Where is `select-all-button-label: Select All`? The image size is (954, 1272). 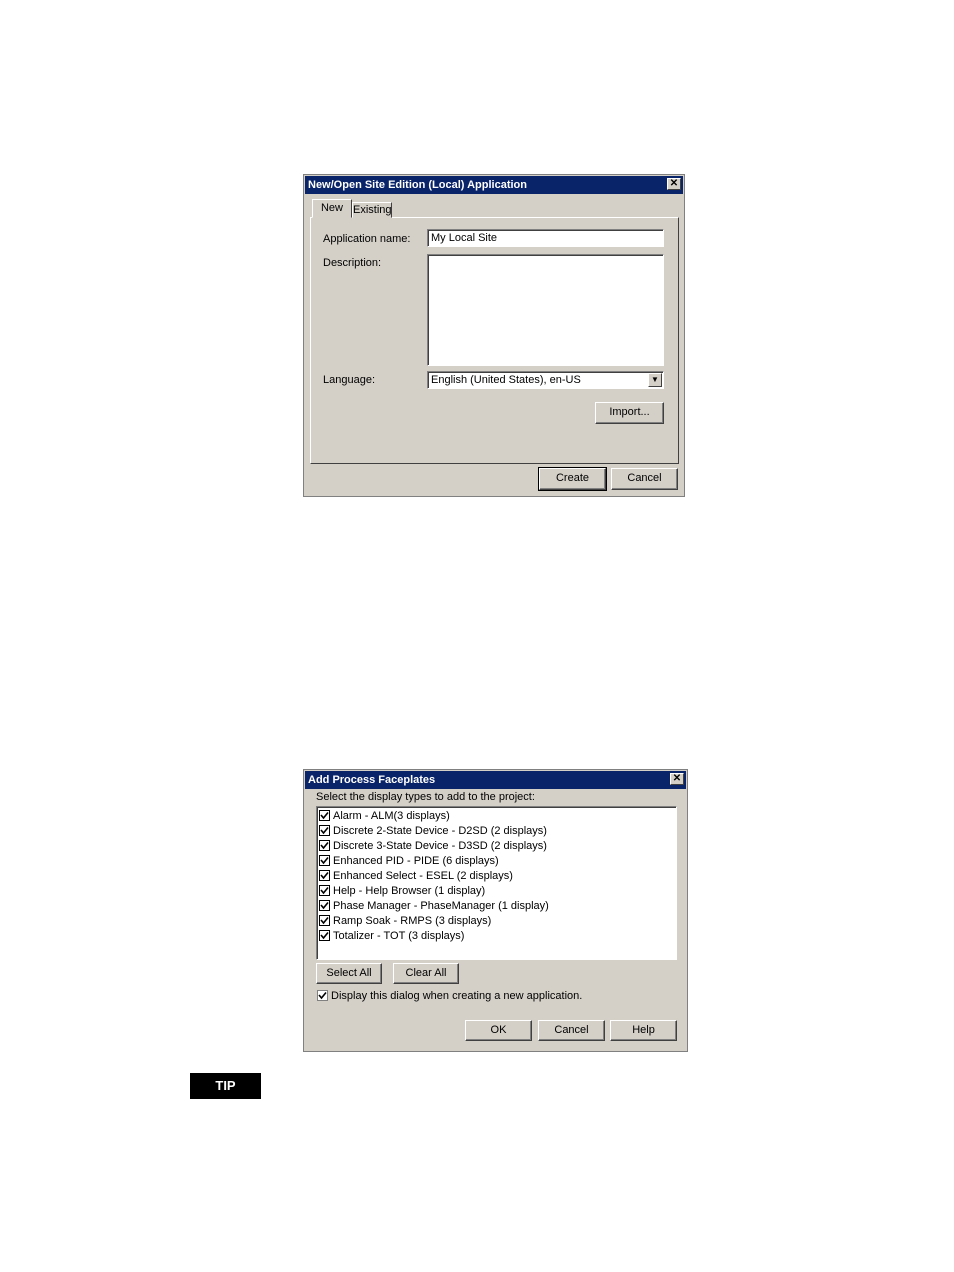
select-all-button-label: Select All is located at coordinates (349, 973).